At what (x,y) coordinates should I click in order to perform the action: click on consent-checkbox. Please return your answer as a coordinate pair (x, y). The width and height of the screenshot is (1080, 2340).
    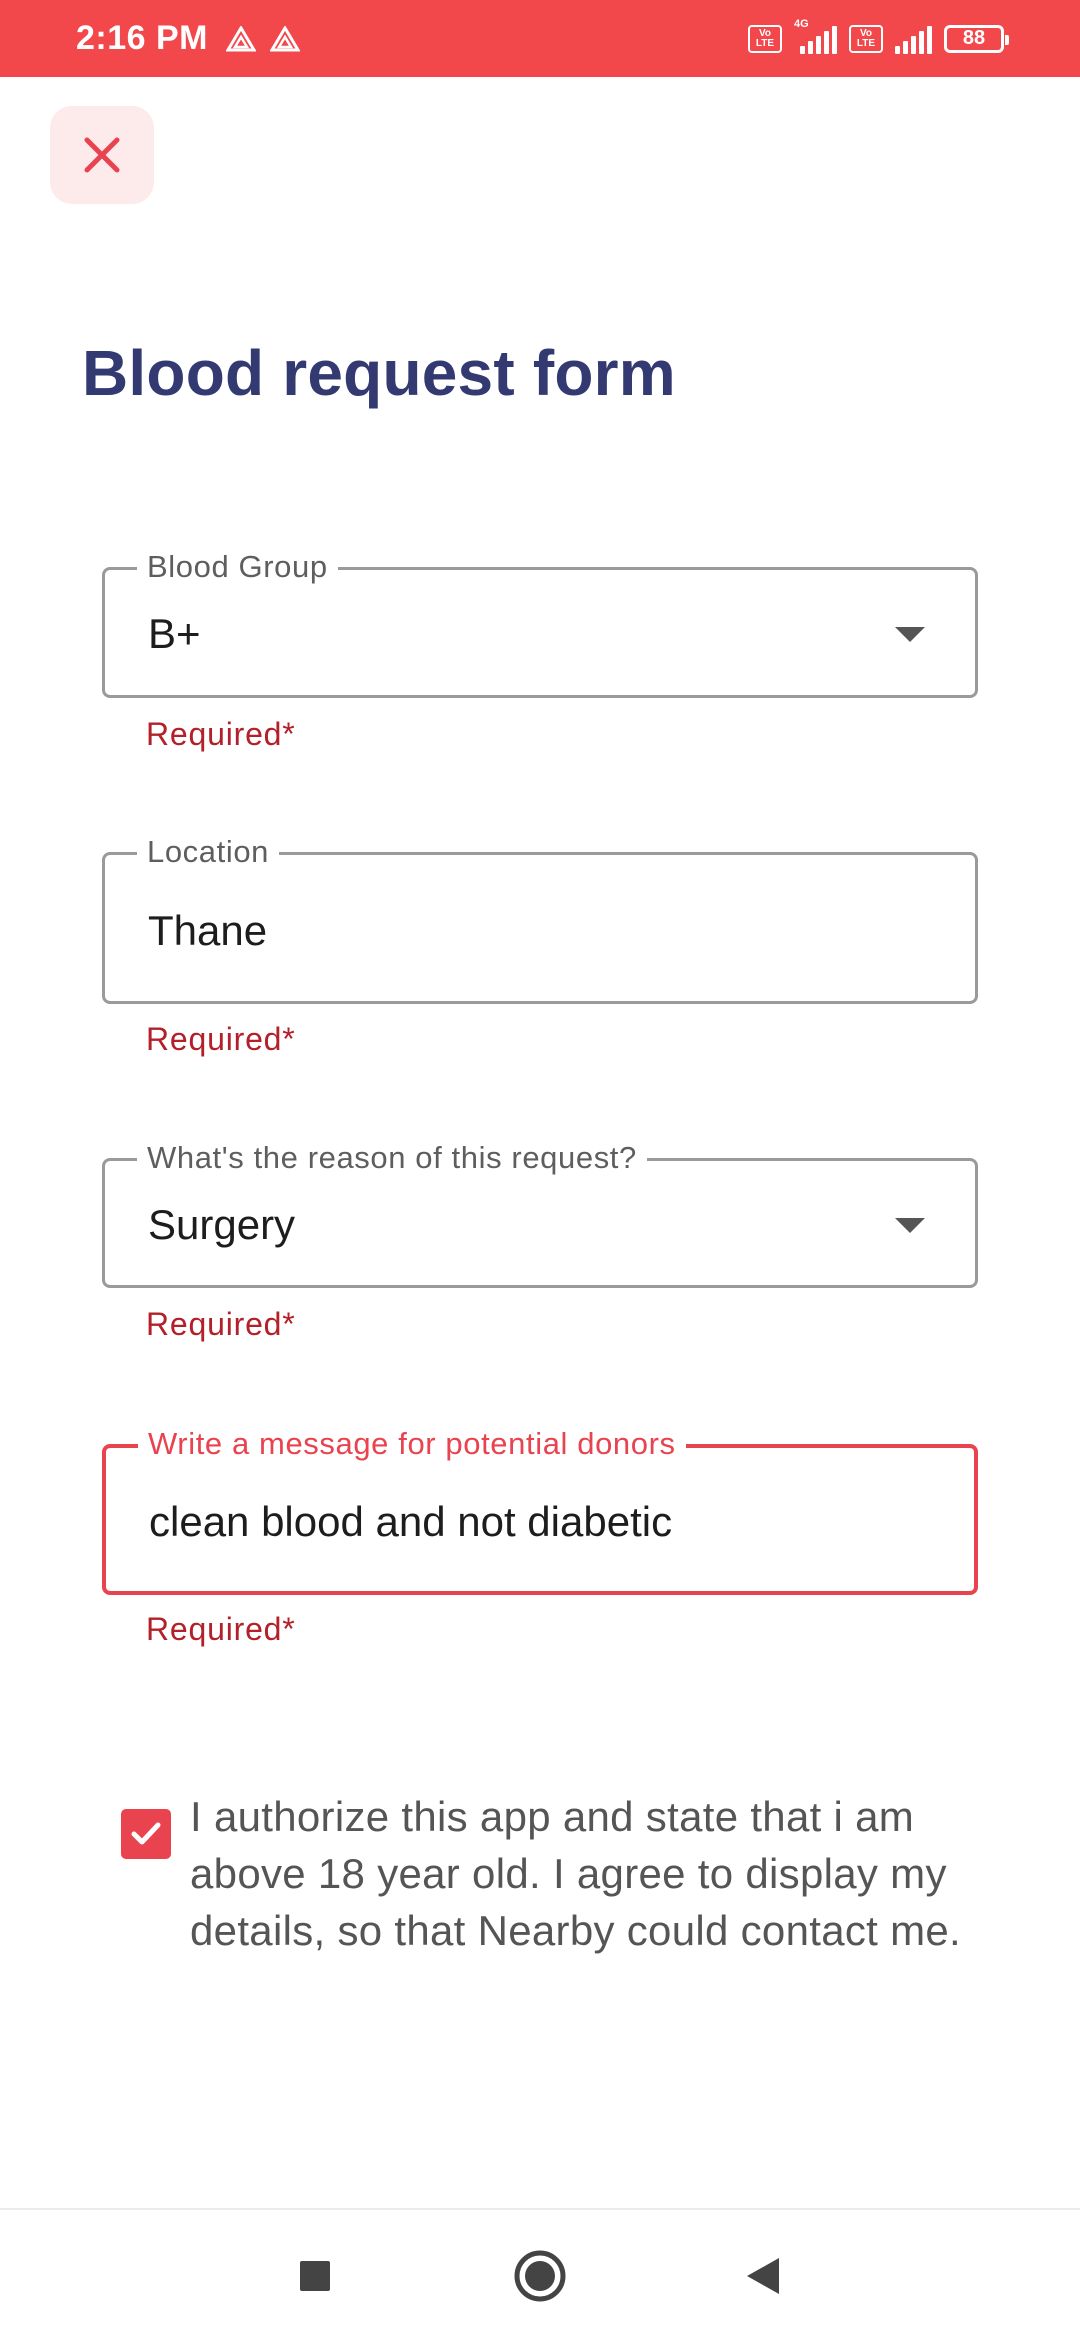
    Looking at the image, I should click on (146, 1834).